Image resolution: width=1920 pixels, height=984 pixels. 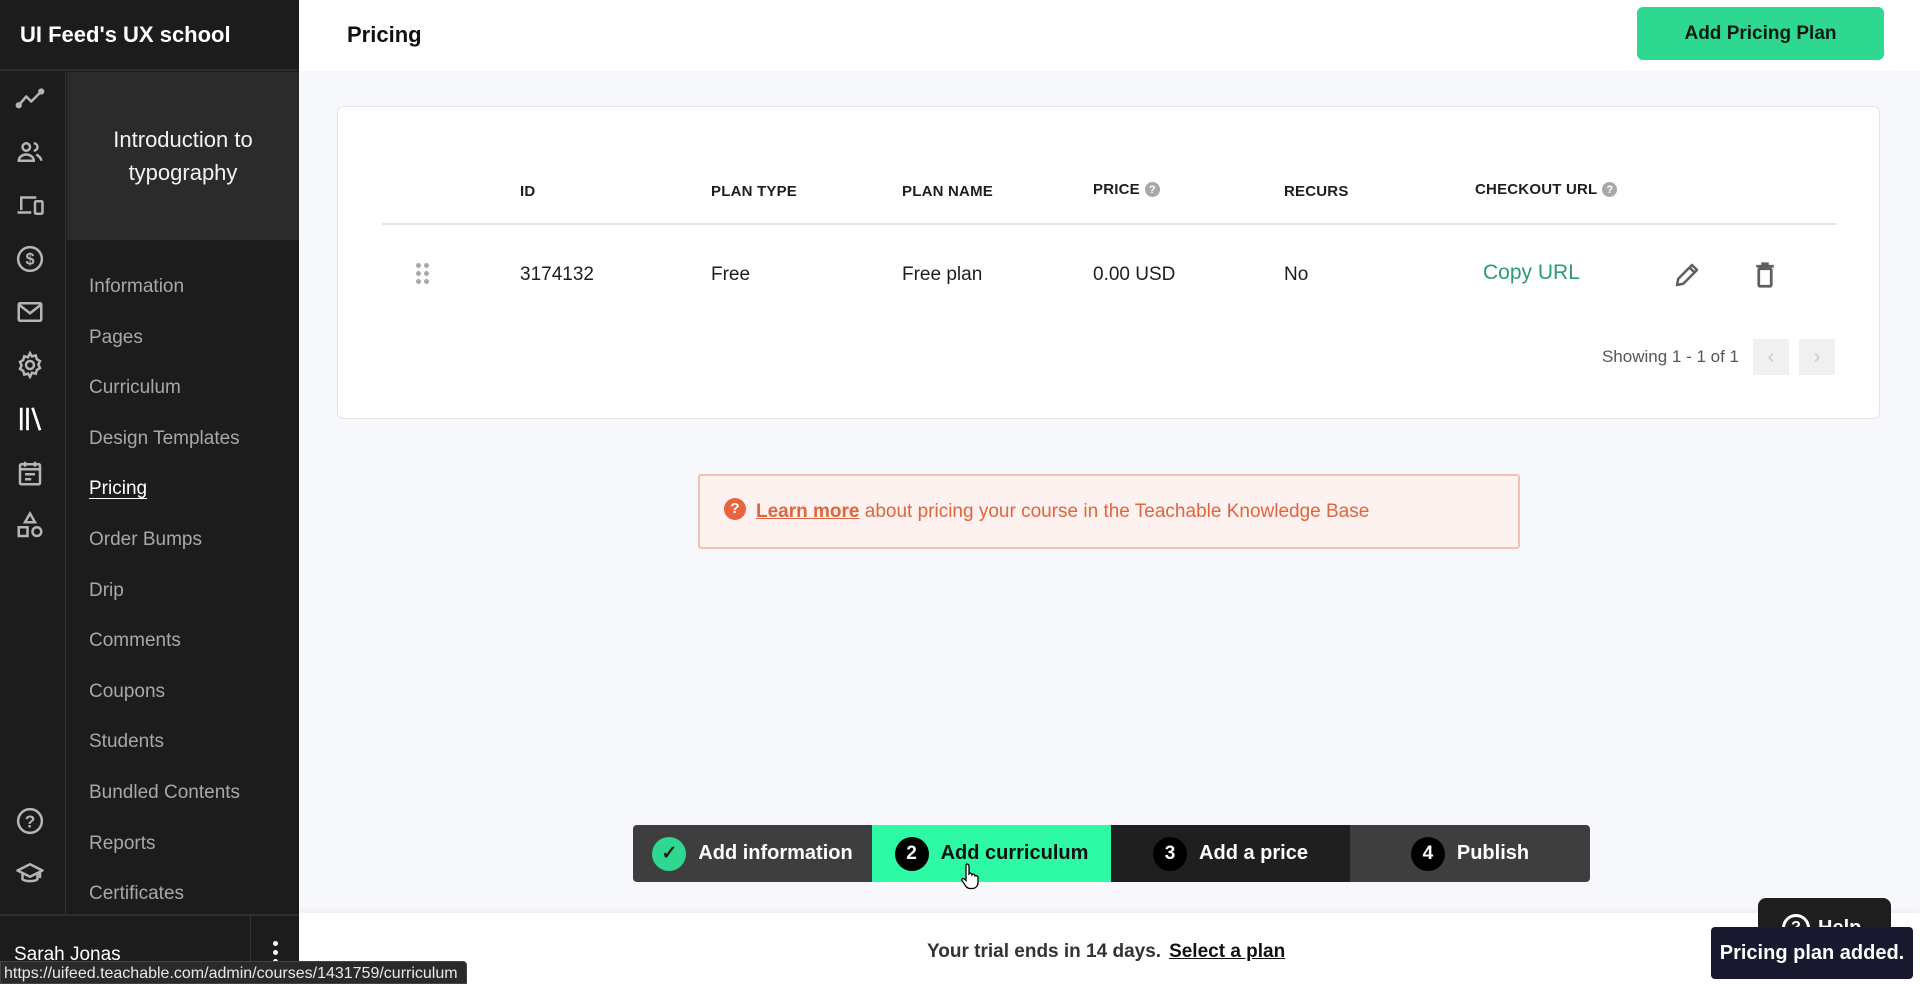 I want to click on nav-item-information: Information, so click(x=183, y=287).